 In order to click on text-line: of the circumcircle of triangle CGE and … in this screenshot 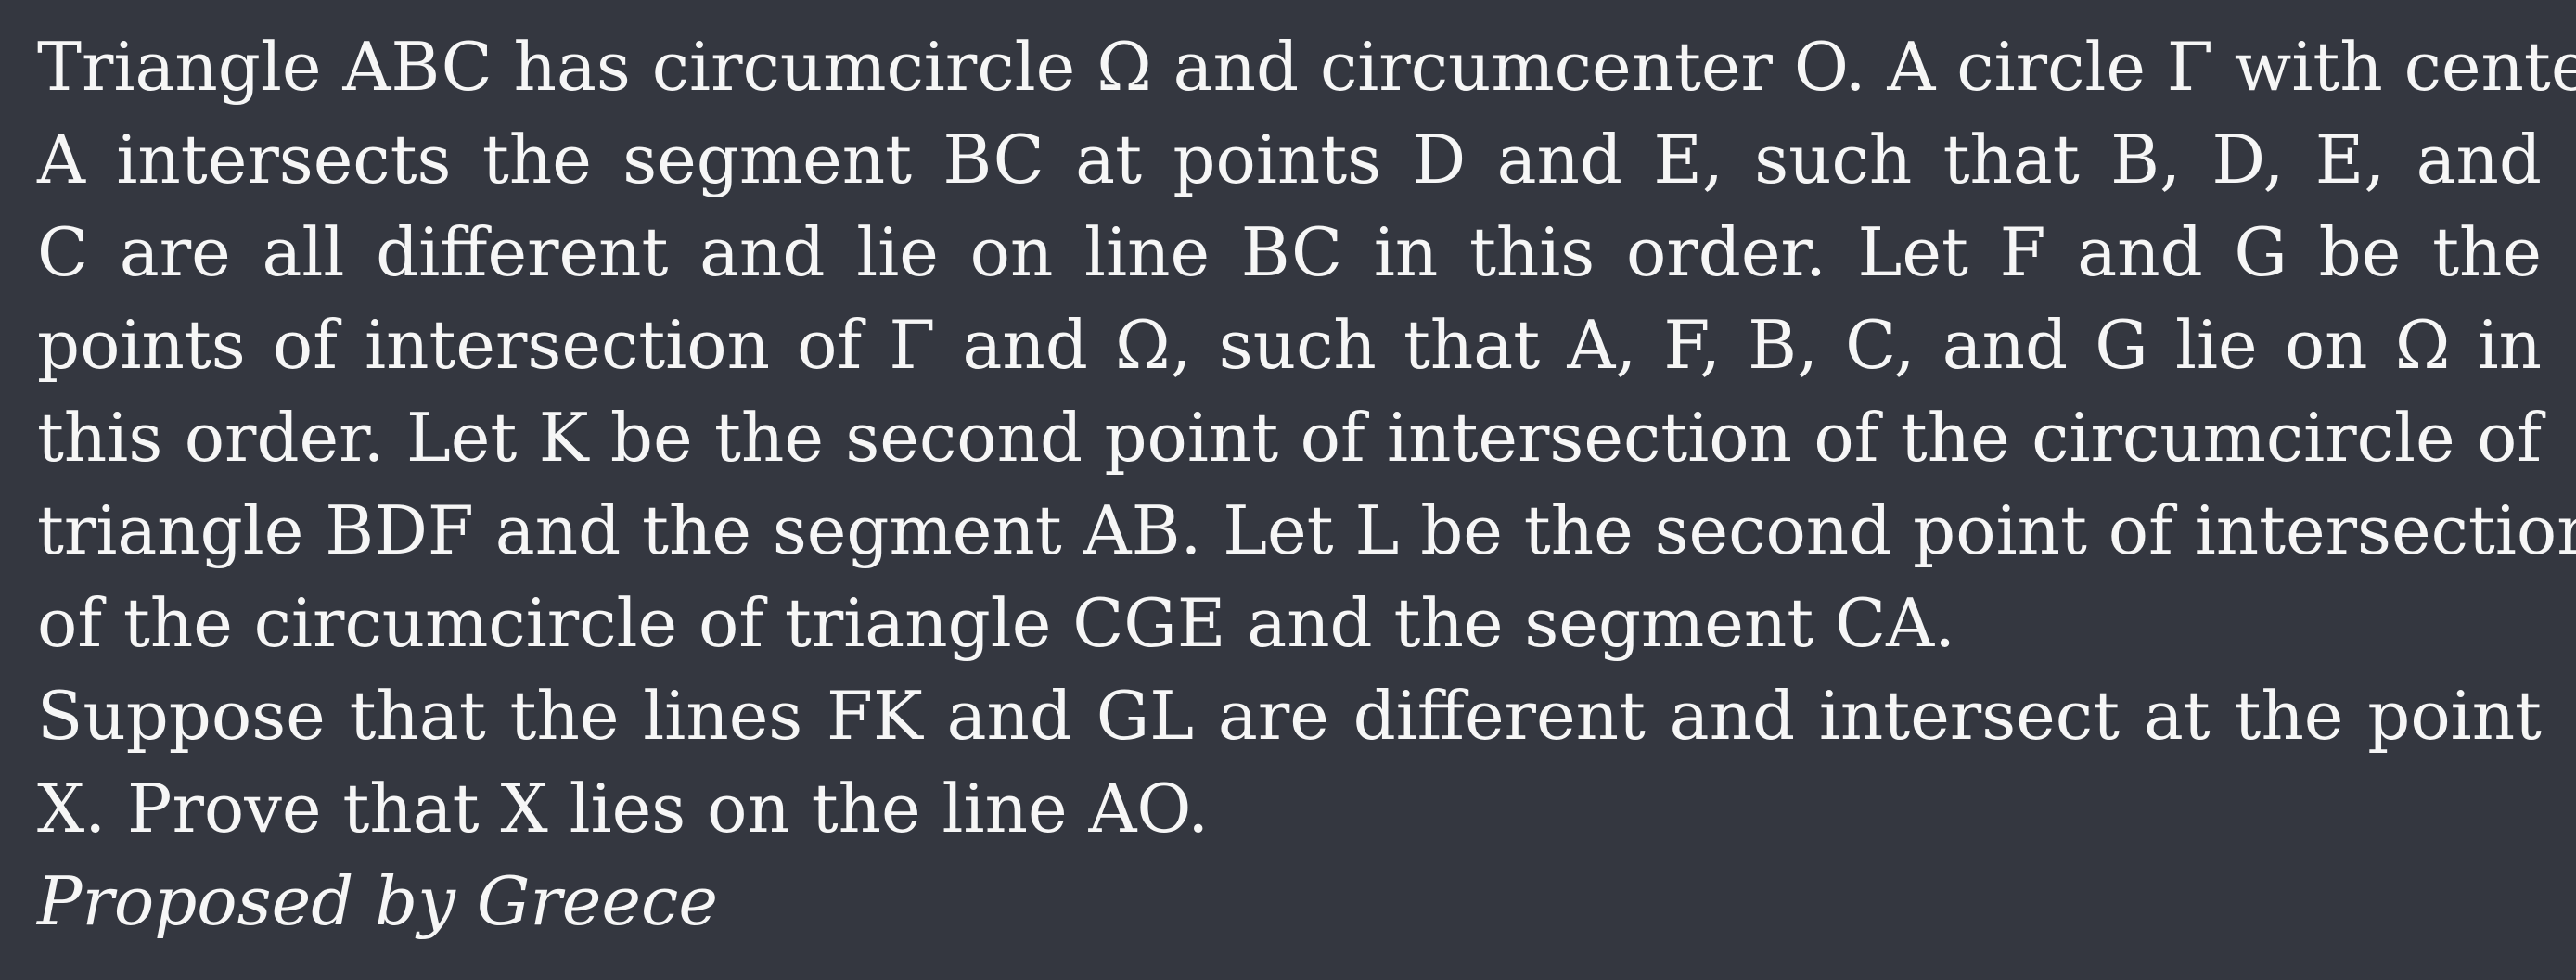, I will do `click(996, 623)`.